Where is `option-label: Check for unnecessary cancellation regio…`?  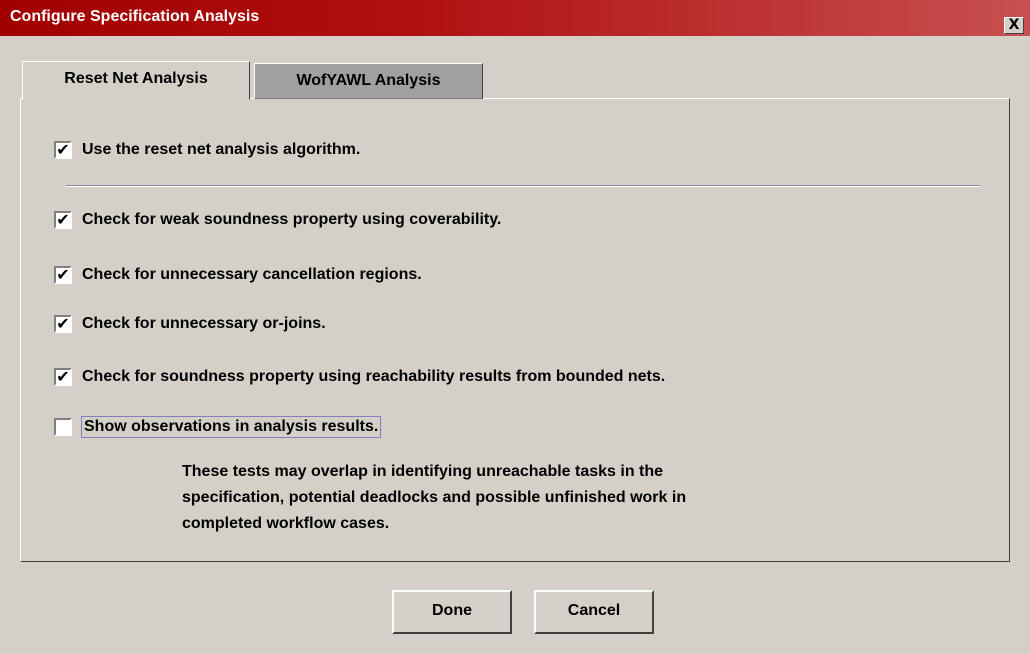
option-label: Check for unnecessary cancellation regio… is located at coordinates (252, 274).